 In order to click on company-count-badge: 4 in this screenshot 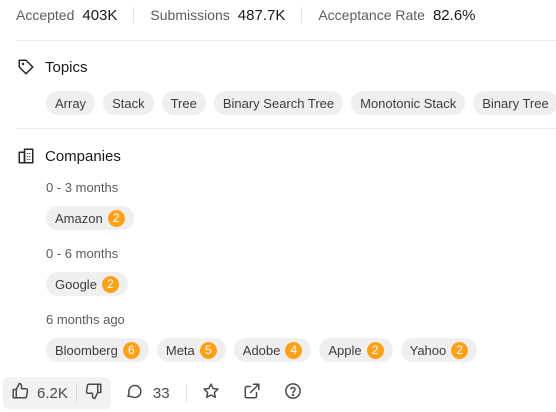, I will do `click(294, 350)`.